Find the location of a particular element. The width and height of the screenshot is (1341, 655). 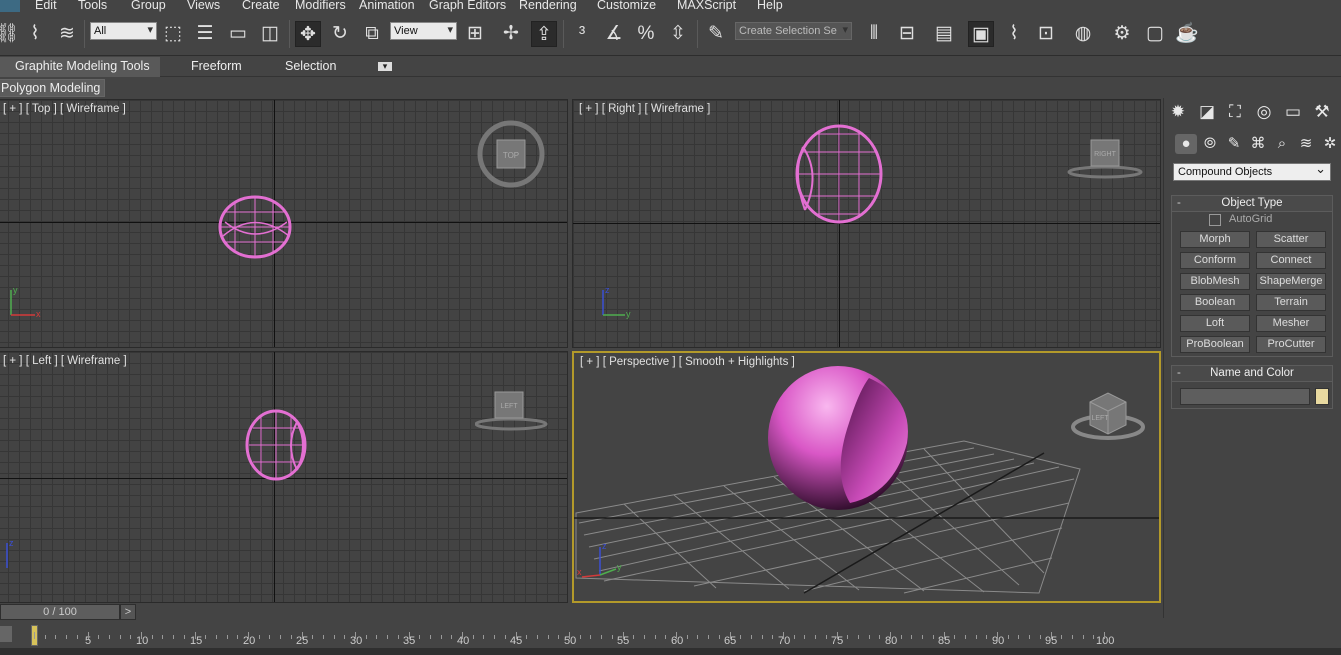

autogrid-checkbox is located at coordinates (1215, 220).